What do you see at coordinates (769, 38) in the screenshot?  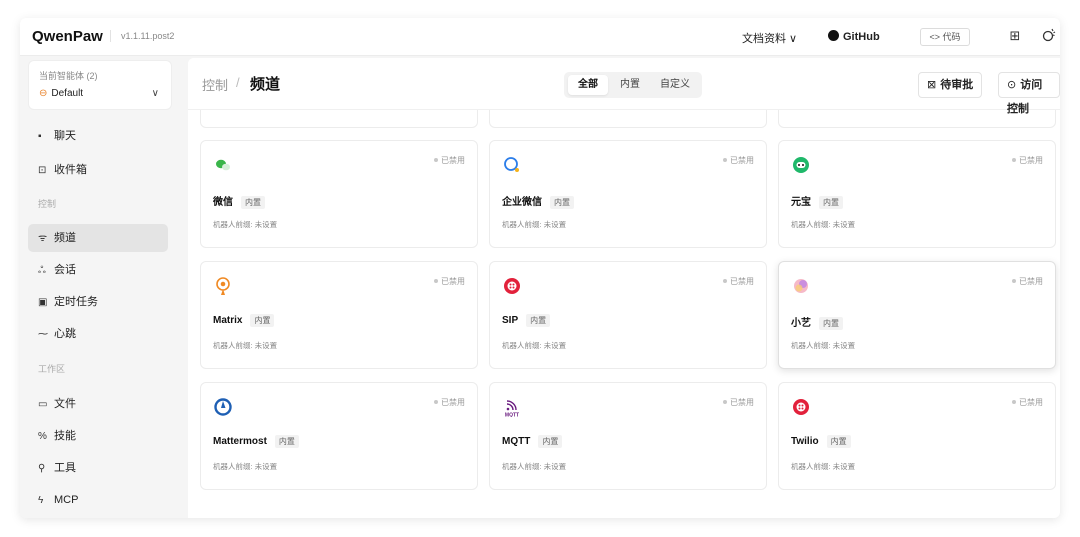 I see `docs-menu: 文档资料 ∨` at bounding box center [769, 38].